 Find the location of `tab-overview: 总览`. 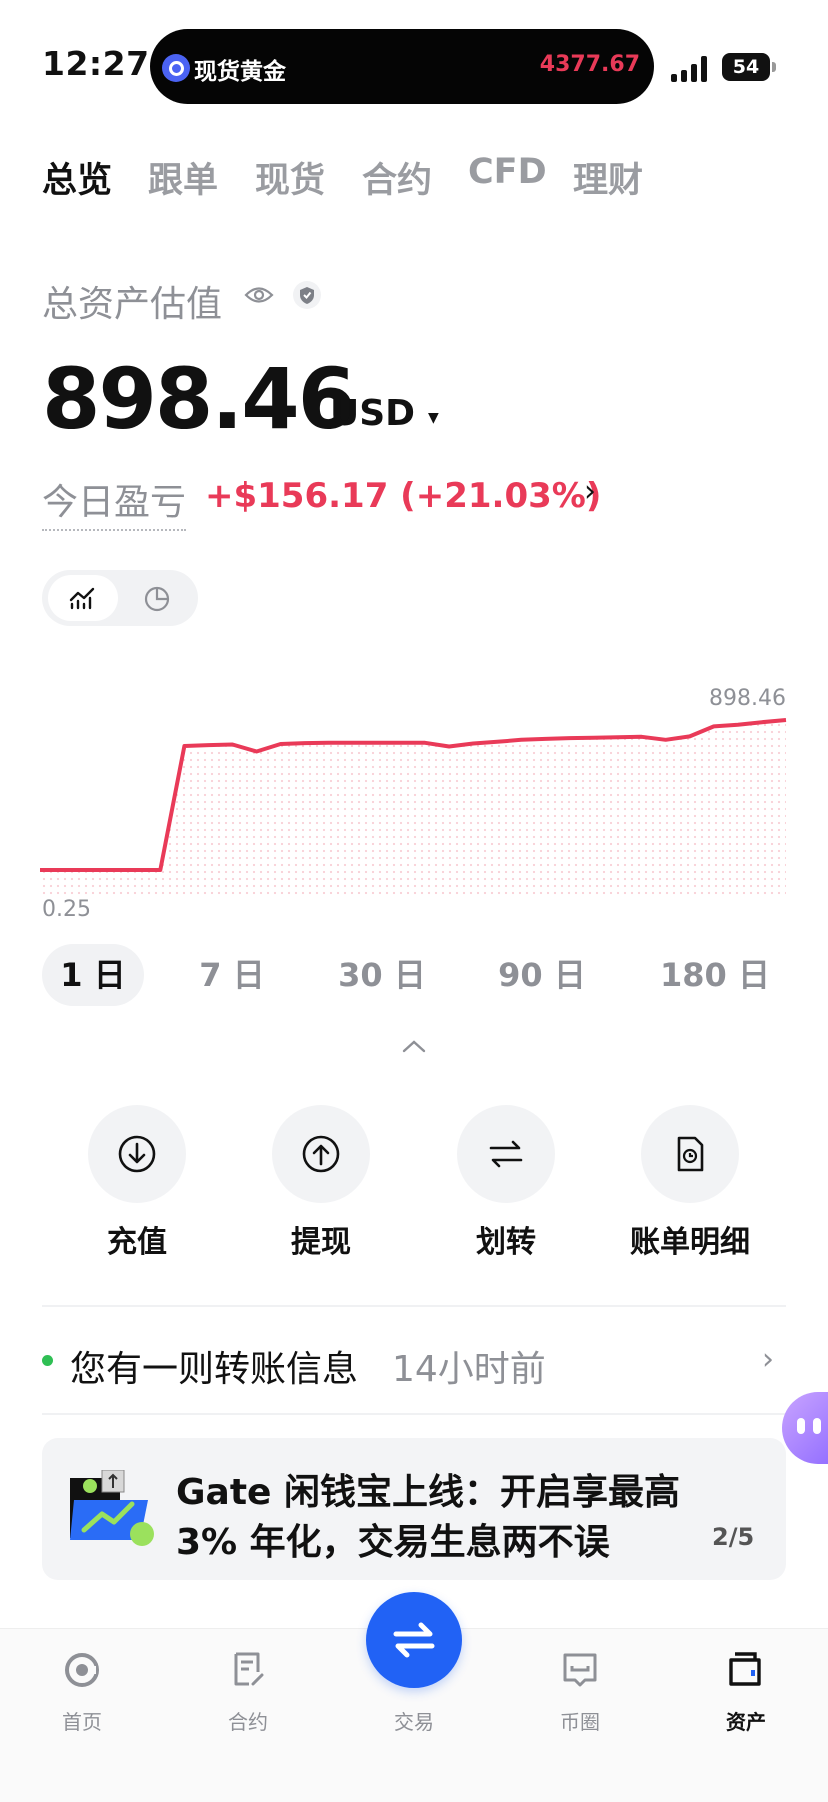

tab-overview: 总览 is located at coordinates (77, 177).